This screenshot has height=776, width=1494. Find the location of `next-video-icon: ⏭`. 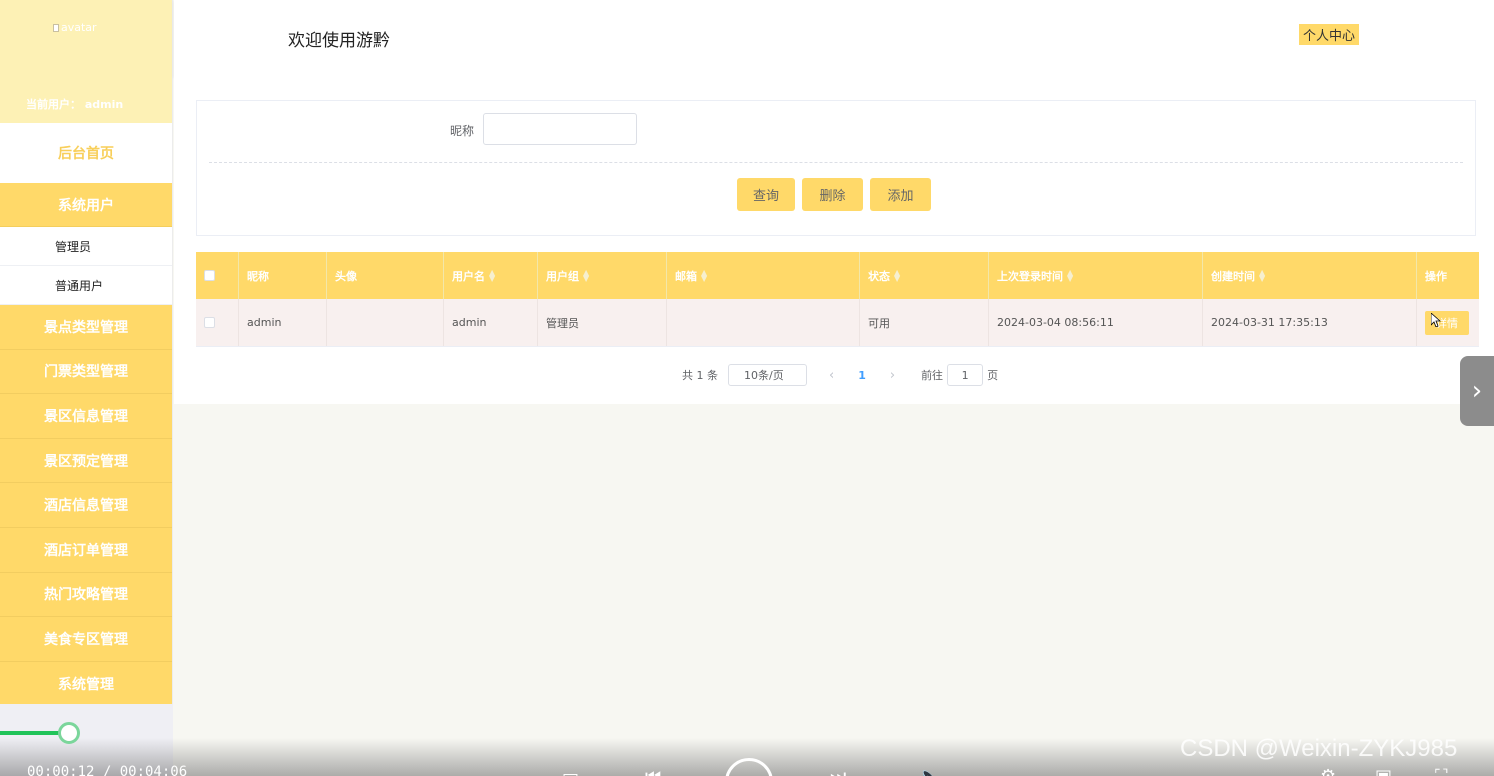

next-video-icon: ⏭ is located at coordinates (838, 771).